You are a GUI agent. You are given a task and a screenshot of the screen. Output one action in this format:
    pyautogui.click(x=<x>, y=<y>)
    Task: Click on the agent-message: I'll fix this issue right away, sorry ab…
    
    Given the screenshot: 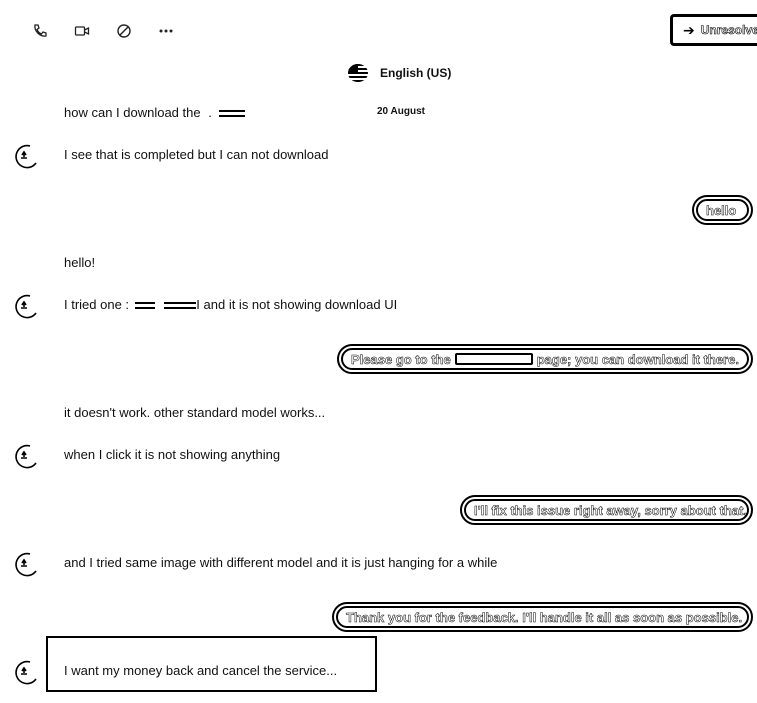 What is the action you would take?
    pyautogui.click(x=606, y=510)
    